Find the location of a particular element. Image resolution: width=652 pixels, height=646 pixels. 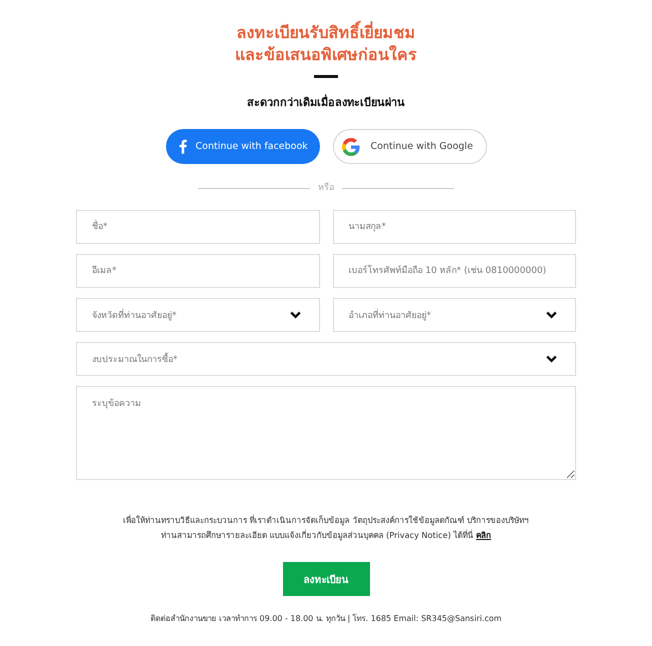

privacy-notice-link: คลิก is located at coordinates (484, 535).